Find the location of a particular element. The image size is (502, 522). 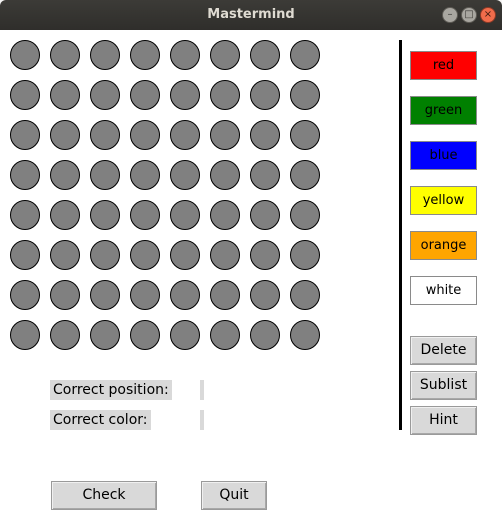

color-button-green: green is located at coordinates (443, 110).